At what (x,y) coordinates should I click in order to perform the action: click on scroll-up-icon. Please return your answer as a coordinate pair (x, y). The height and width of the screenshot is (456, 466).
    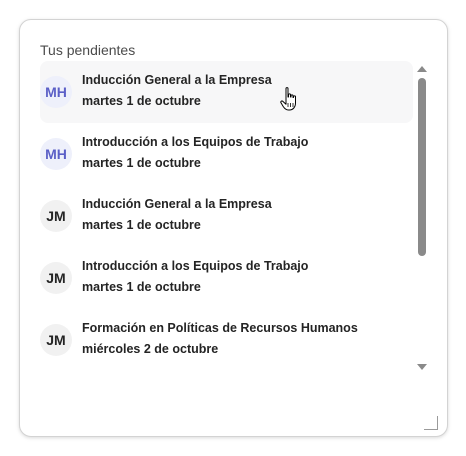
    Looking at the image, I should click on (422, 69).